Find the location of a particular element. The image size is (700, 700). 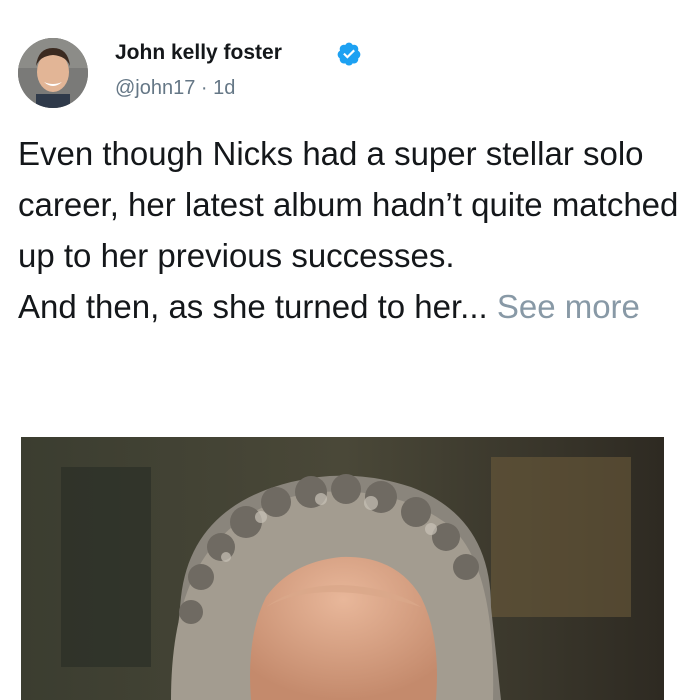

post-time: 1d is located at coordinates (224, 88).